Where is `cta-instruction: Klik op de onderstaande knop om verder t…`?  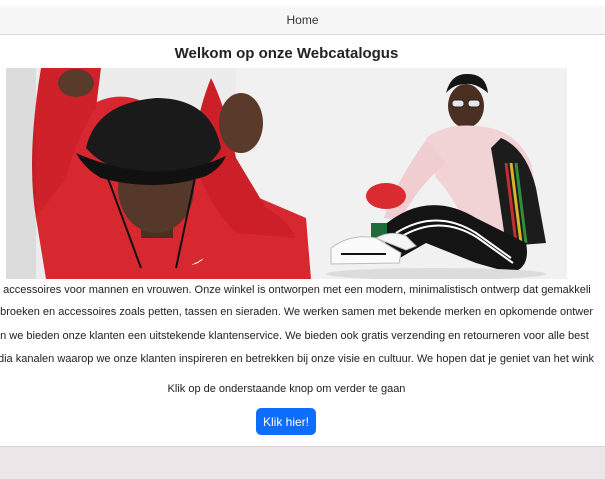
cta-instruction: Klik op de onderstaande knop om verder t… is located at coordinates (286, 389).